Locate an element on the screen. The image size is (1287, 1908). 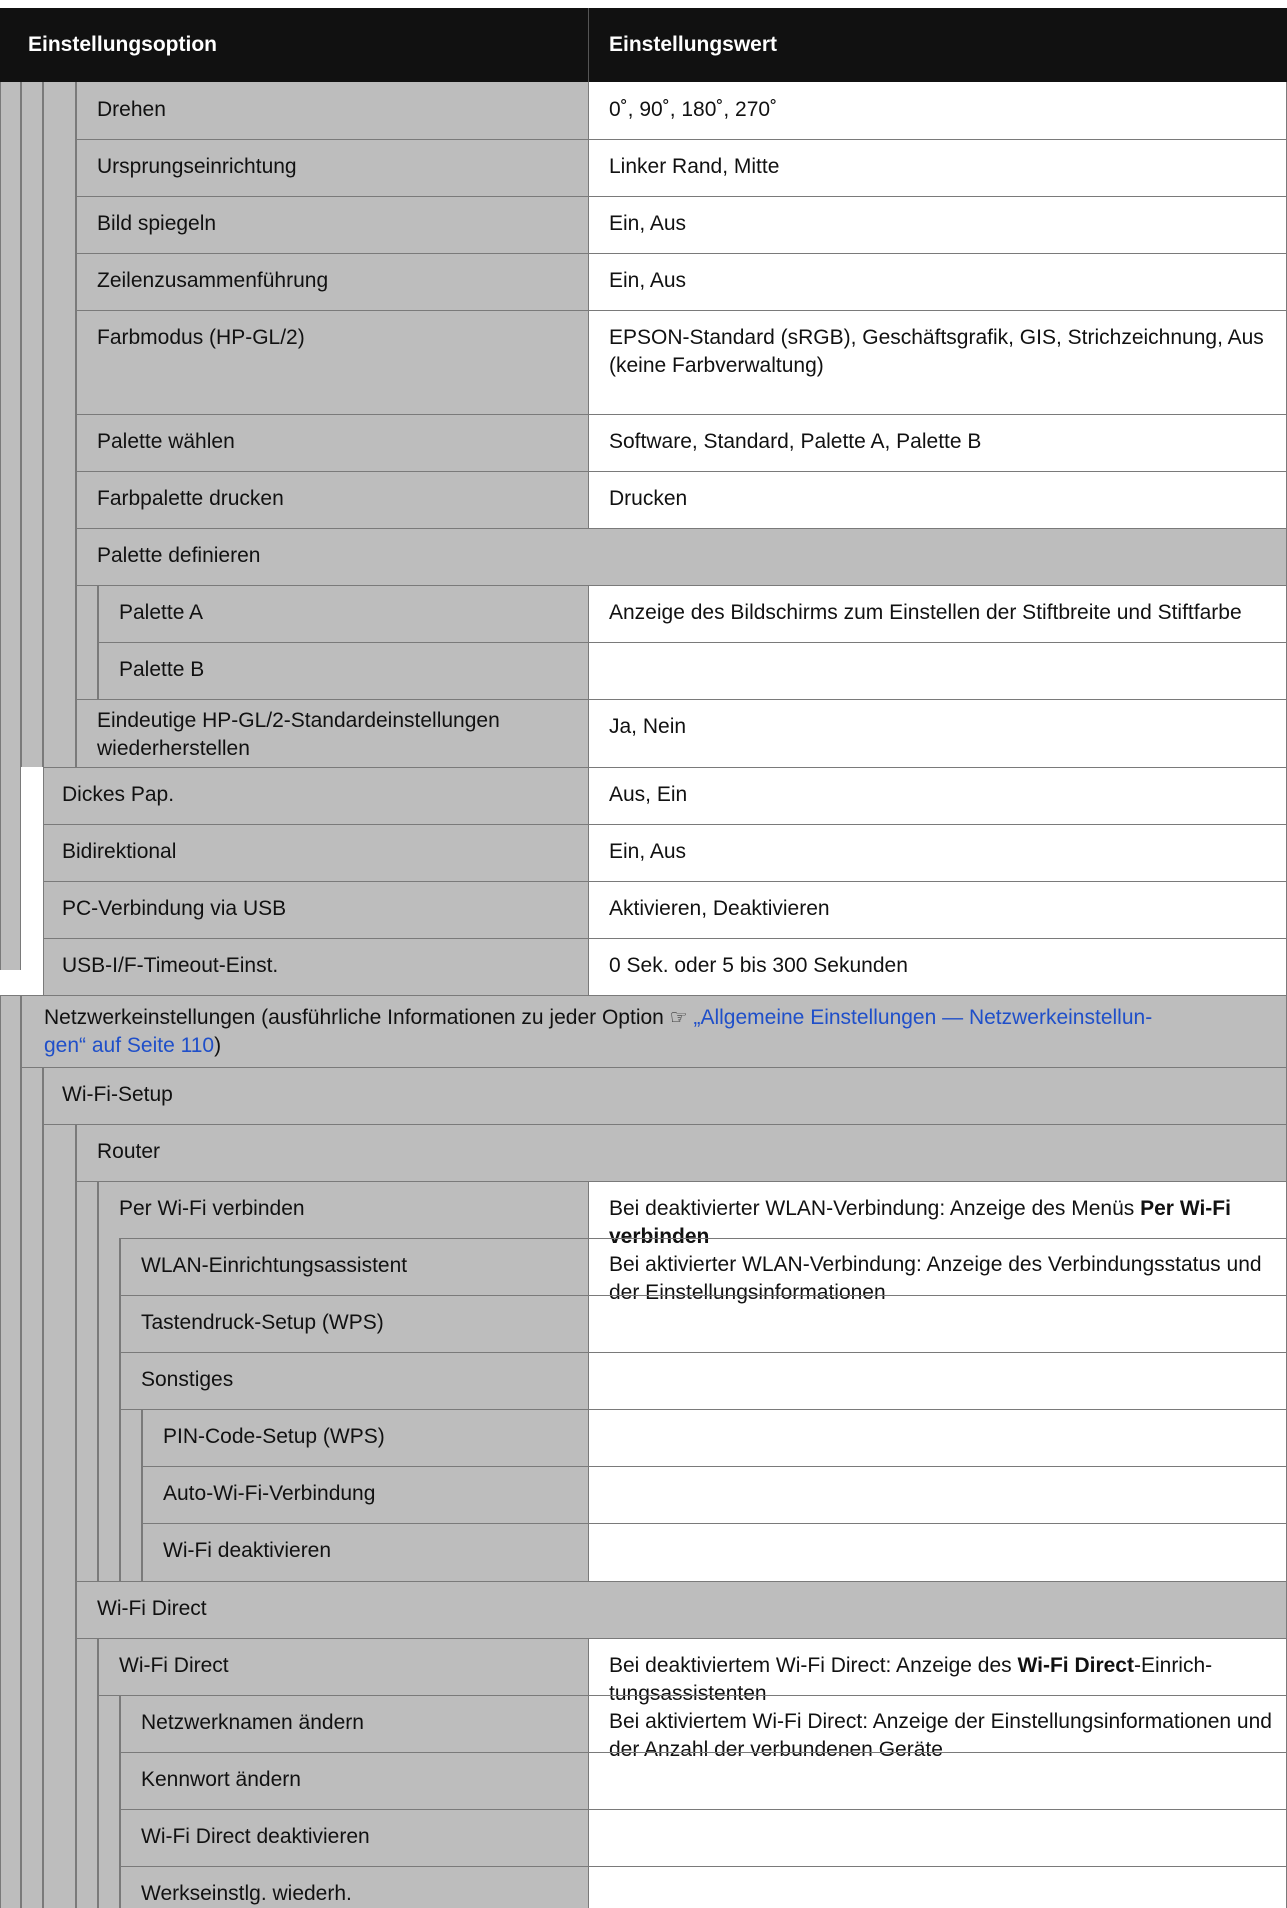
row-option: Palette B is located at coordinates (343, 670).